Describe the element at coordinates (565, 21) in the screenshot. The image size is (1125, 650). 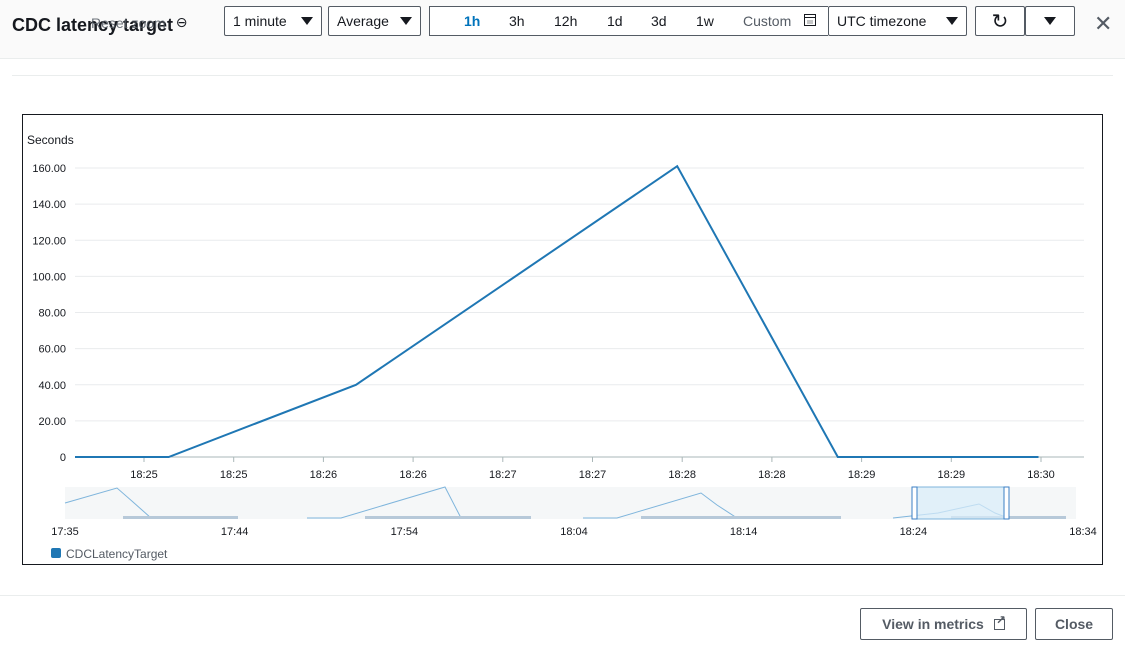
I see `range-12h: 12h` at that location.